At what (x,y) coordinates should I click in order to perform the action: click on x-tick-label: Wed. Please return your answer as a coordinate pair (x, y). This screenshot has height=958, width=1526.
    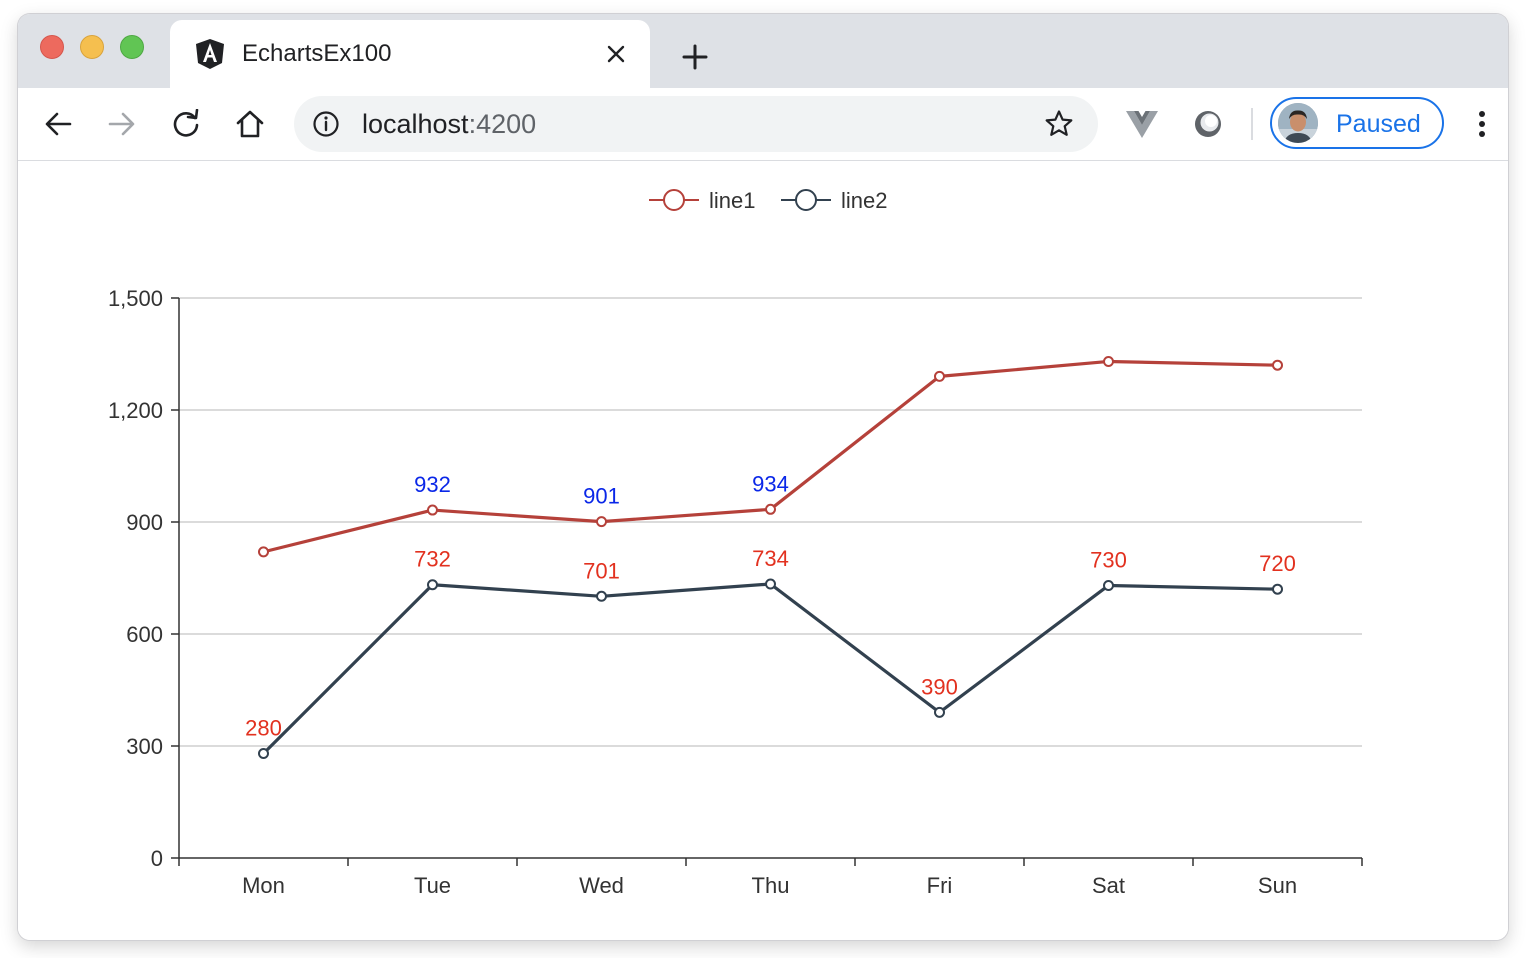
    Looking at the image, I should click on (601, 885).